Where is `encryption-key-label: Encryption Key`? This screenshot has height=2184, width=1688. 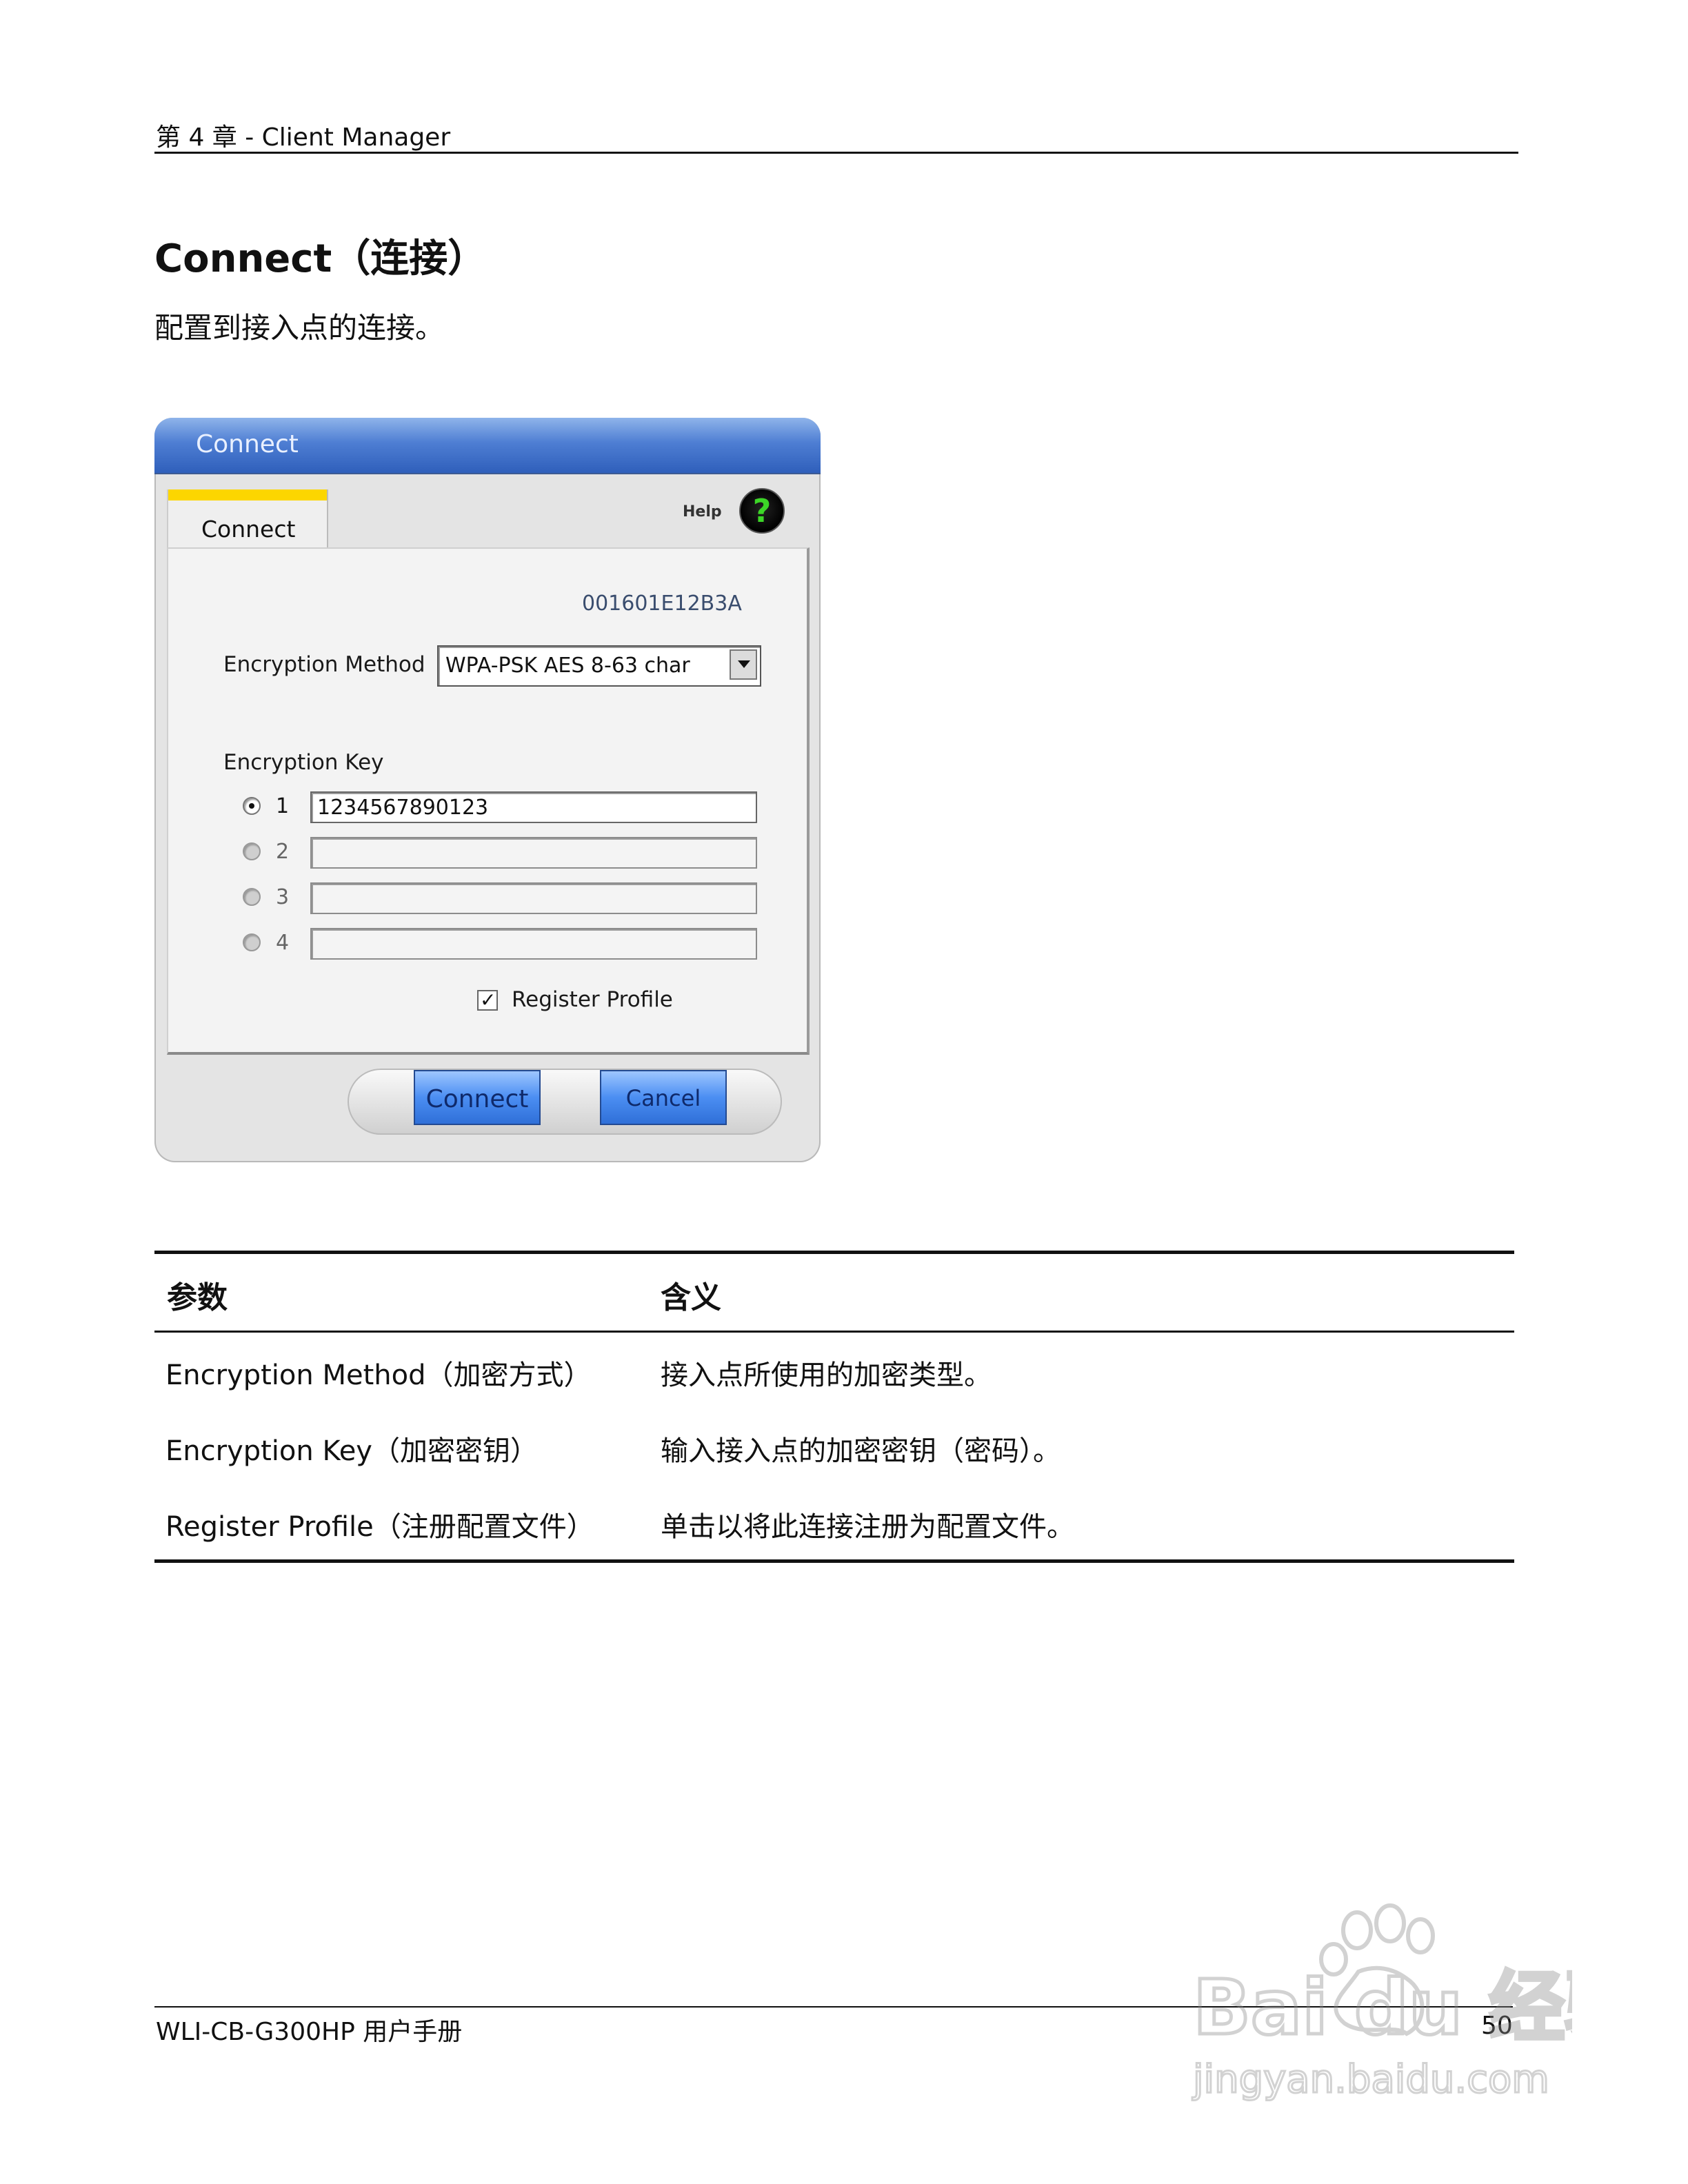 encryption-key-label: Encryption Key is located at coordinates (303, 763).